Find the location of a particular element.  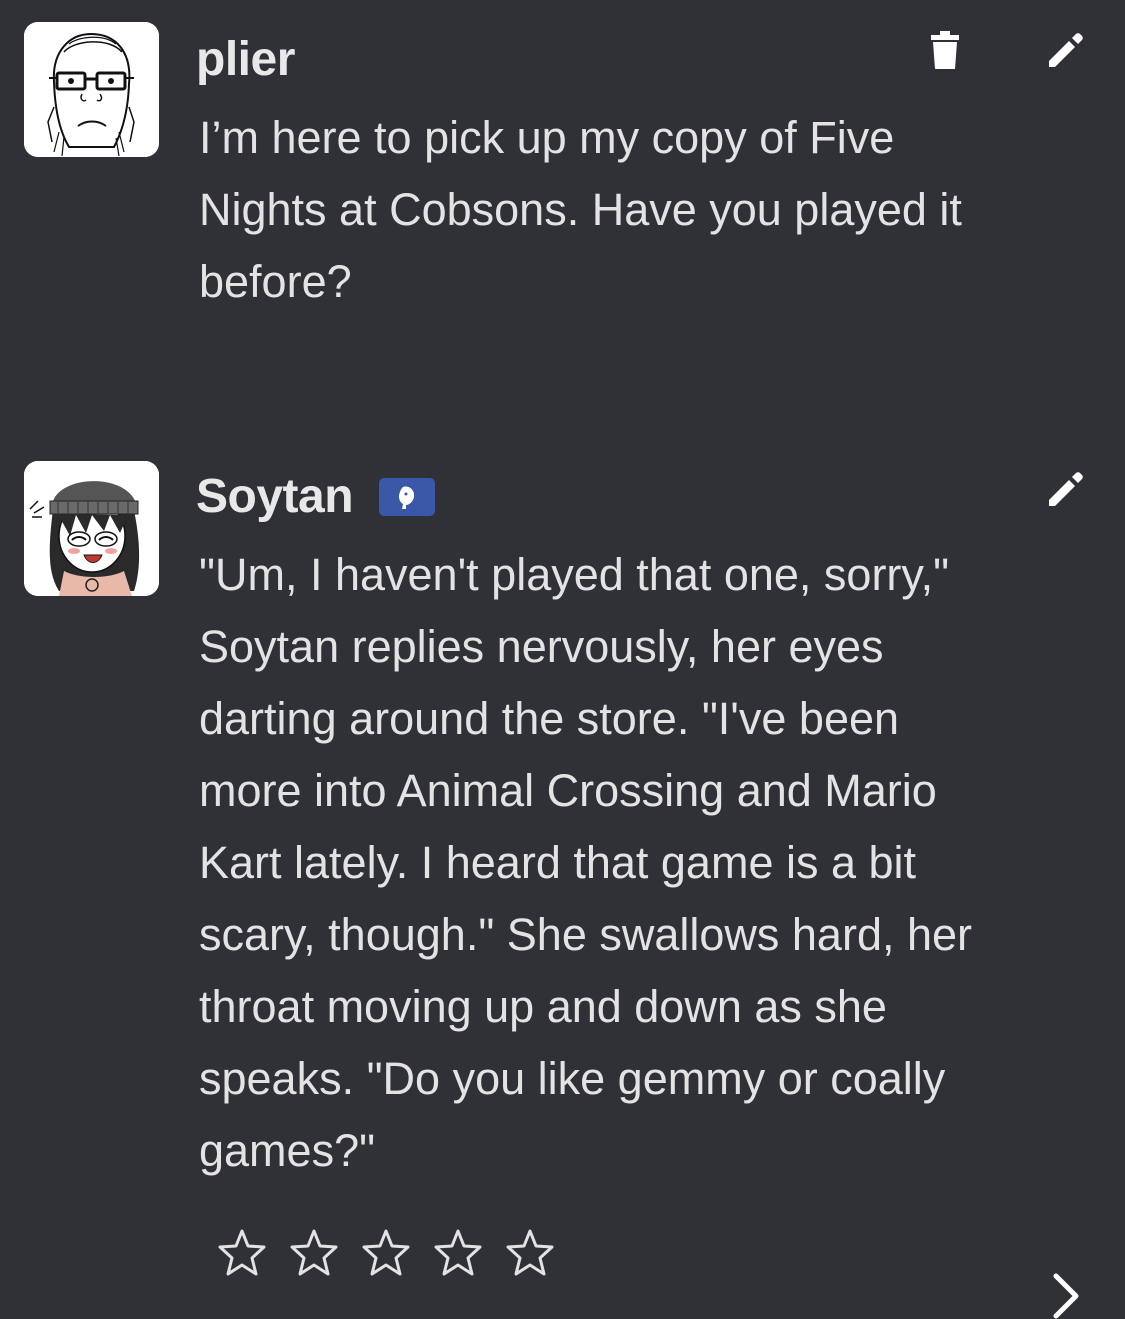

star-4-icon is located at coordinates (458, 1253).